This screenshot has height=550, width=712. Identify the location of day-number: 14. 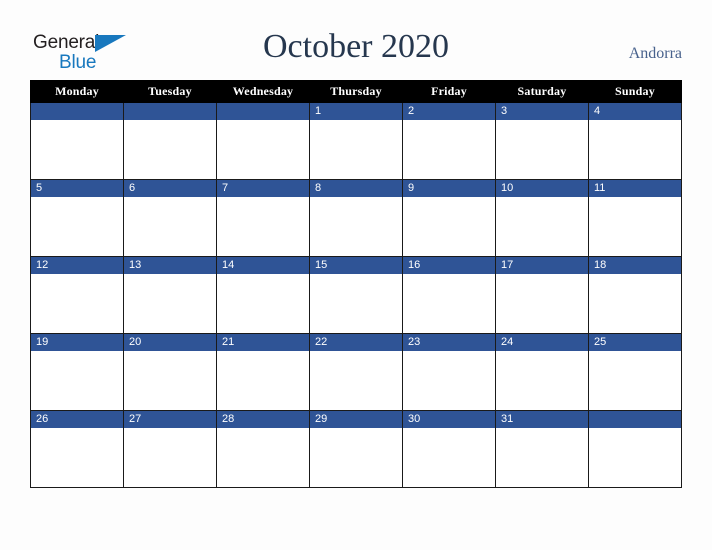
(263, 265).